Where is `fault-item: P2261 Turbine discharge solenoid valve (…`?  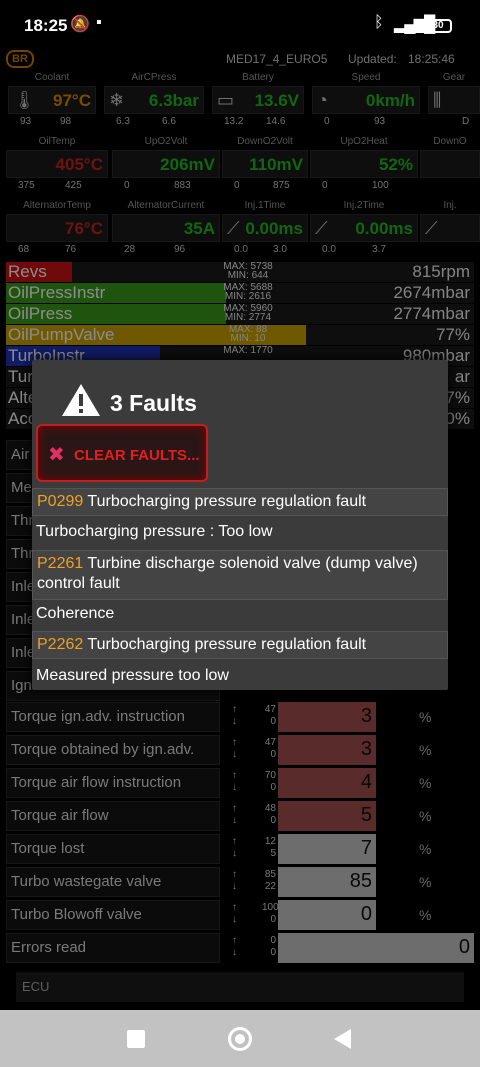
fault-item: P2261 Turbine discharge solenoid valve (… is located at coordinates (240, 575).